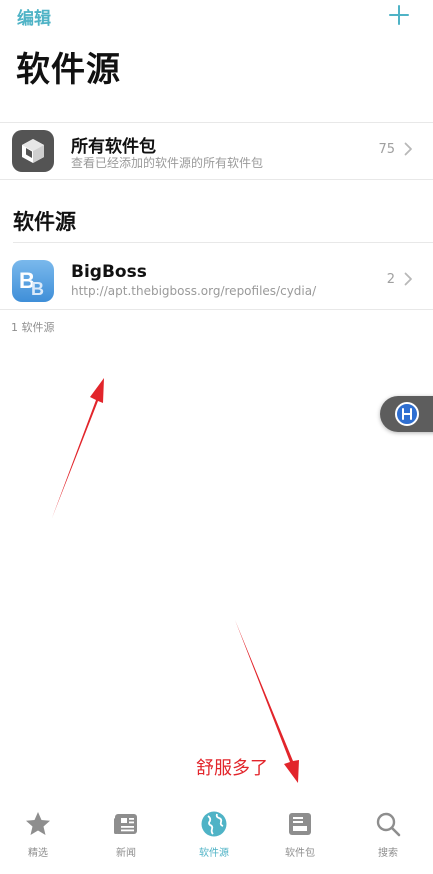 Image resolution: width=433 pixels, height=874 pixels. What do you see at coordinates (126, 853) in the screenshot?
I see `tab-label: 新闻` at bounding box center [126, 853].